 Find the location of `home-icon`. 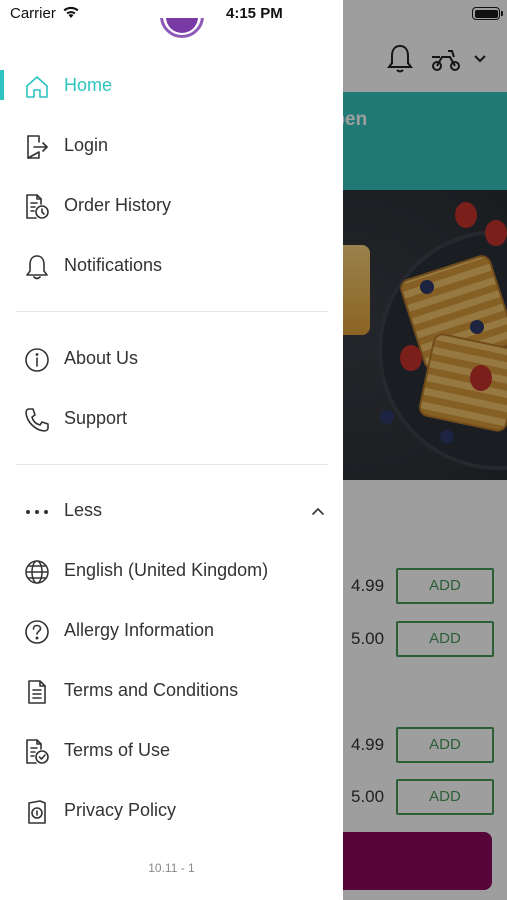

home-icon is located at coordinates (37, 87).